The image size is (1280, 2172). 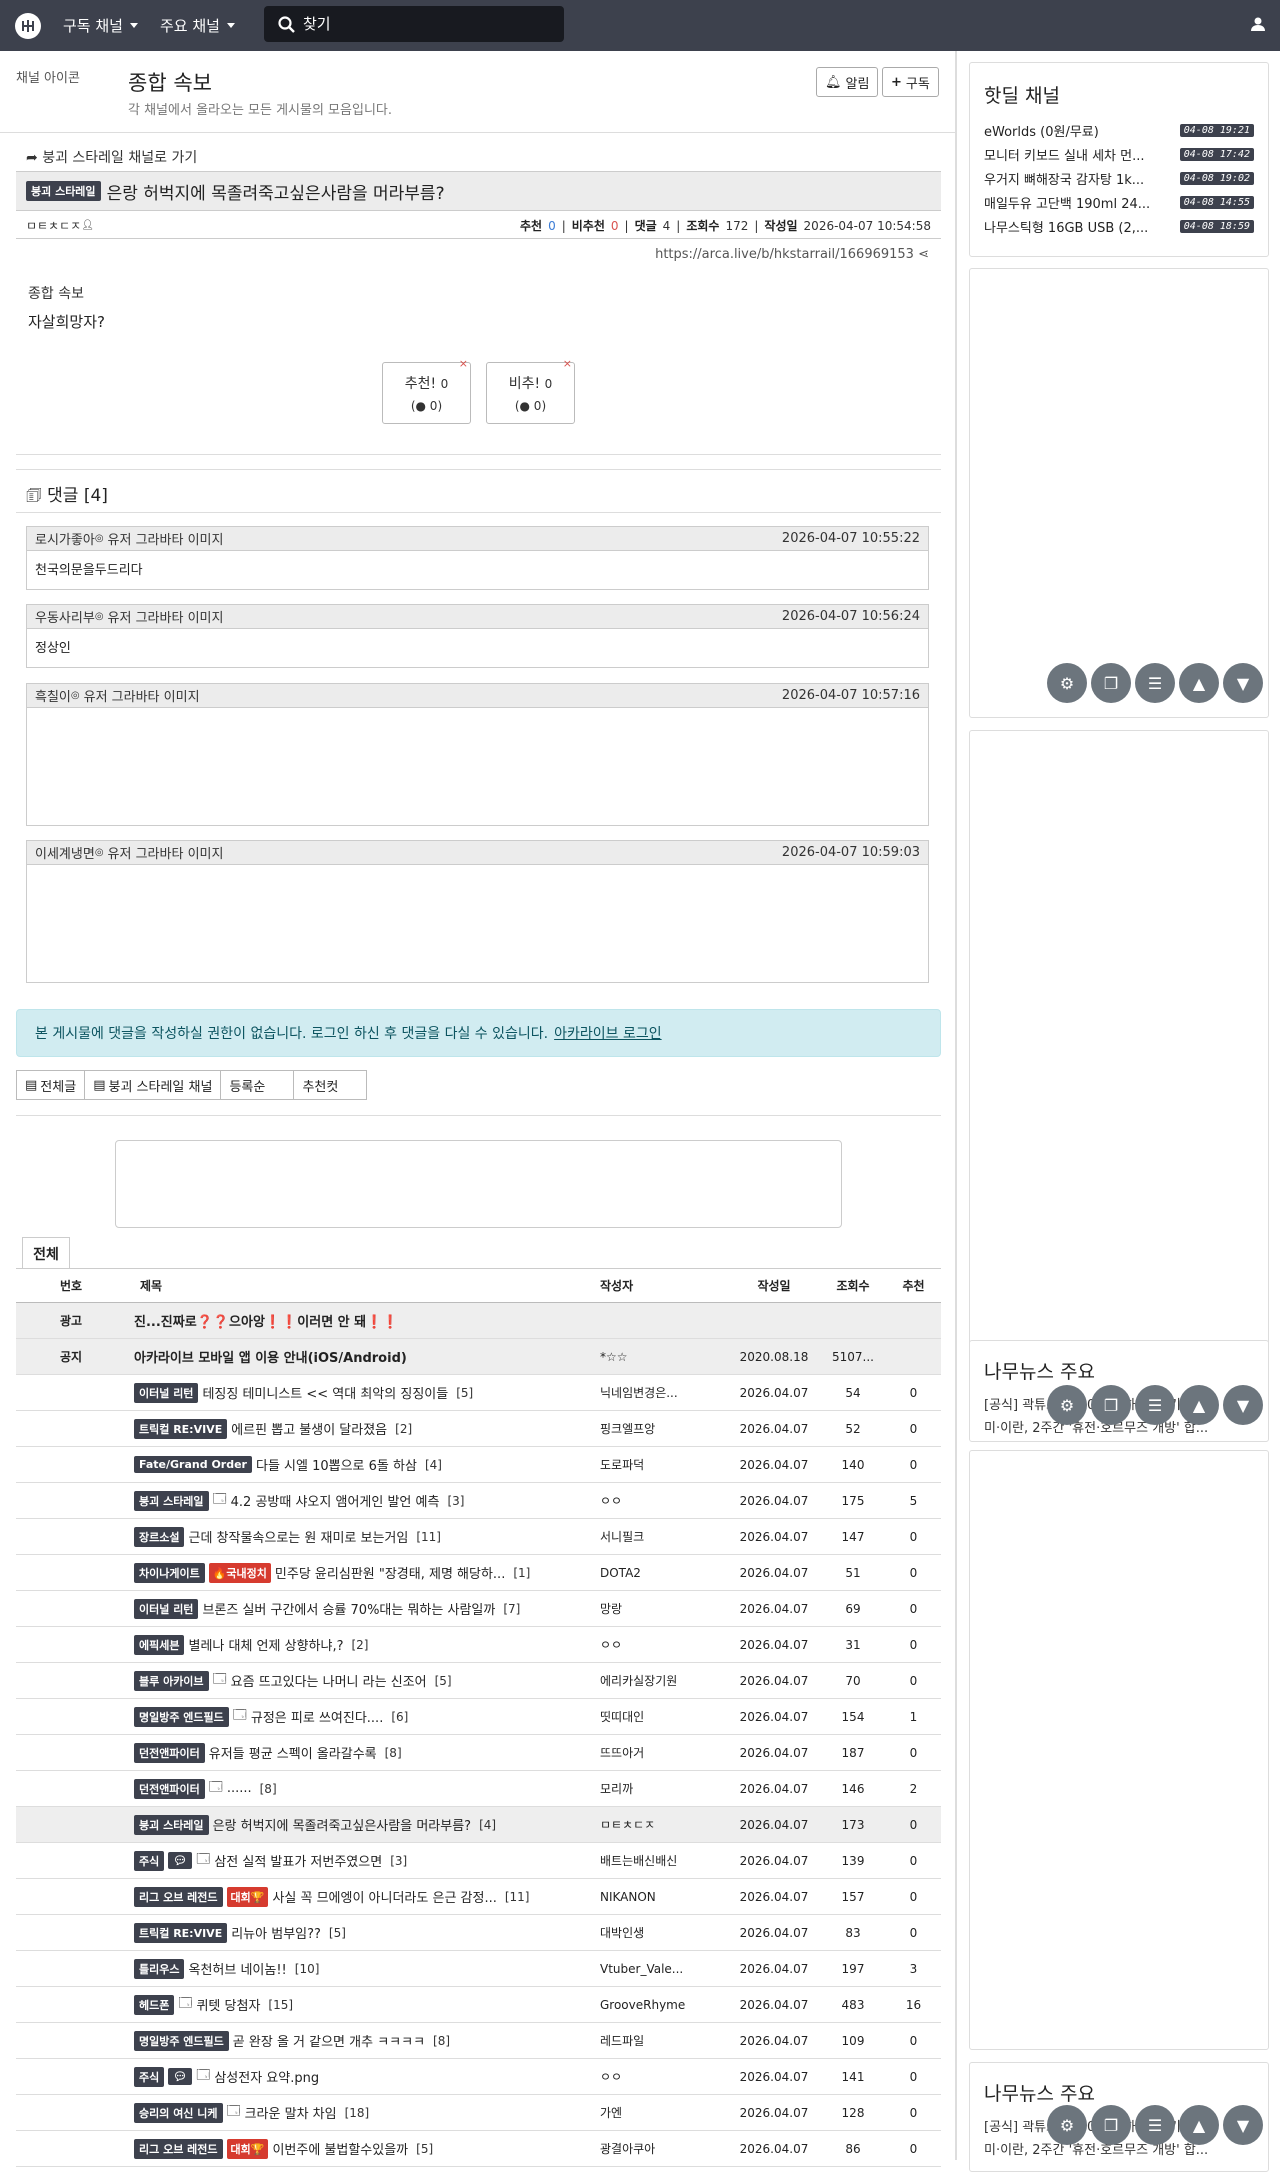 I want to click on row-category-badge: 장르소설, so click(x=159, y=1536).